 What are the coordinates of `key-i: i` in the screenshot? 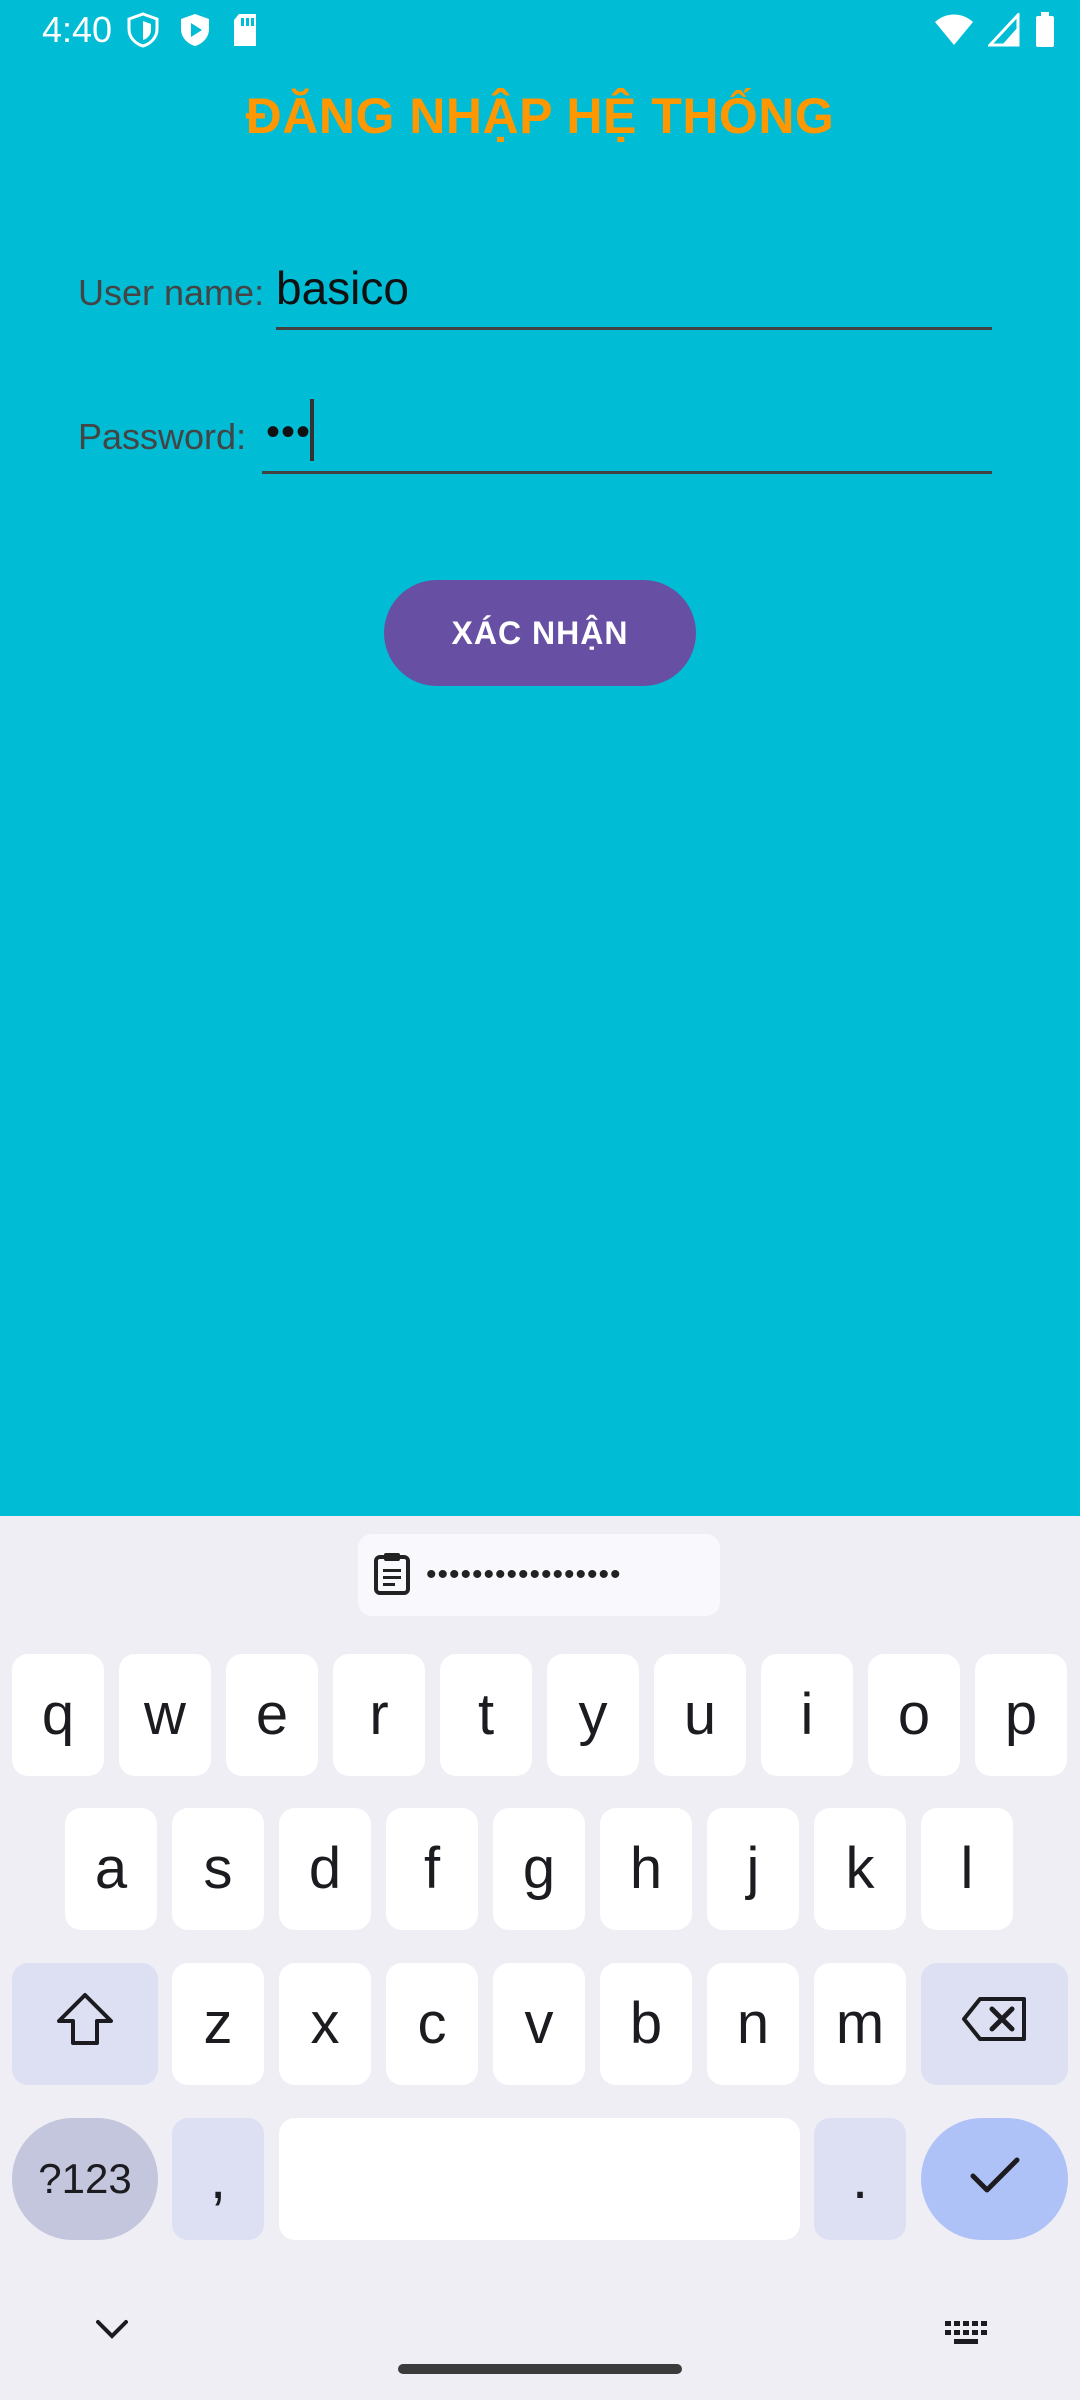 It's located at (807, 1715).